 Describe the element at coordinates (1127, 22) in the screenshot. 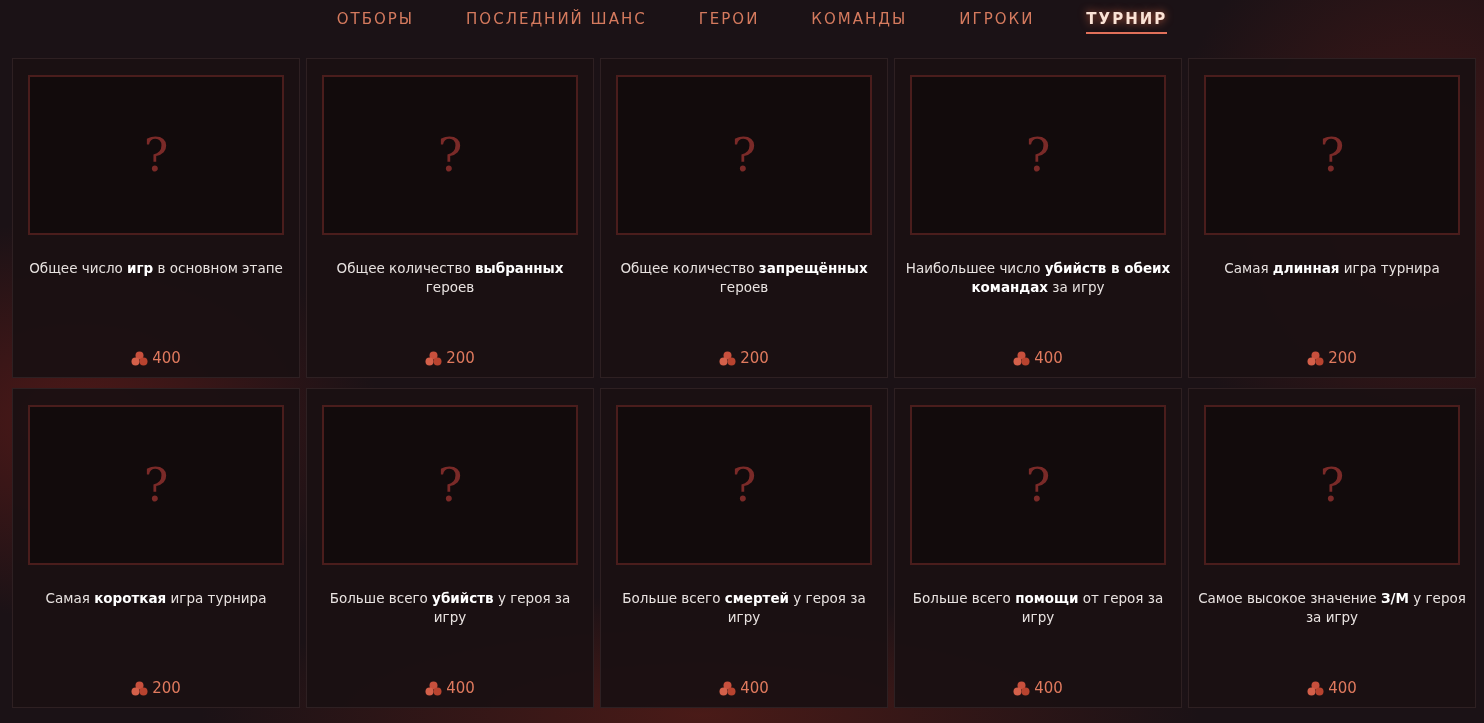

I see `nav-tab: ТУРНИР` at that location.